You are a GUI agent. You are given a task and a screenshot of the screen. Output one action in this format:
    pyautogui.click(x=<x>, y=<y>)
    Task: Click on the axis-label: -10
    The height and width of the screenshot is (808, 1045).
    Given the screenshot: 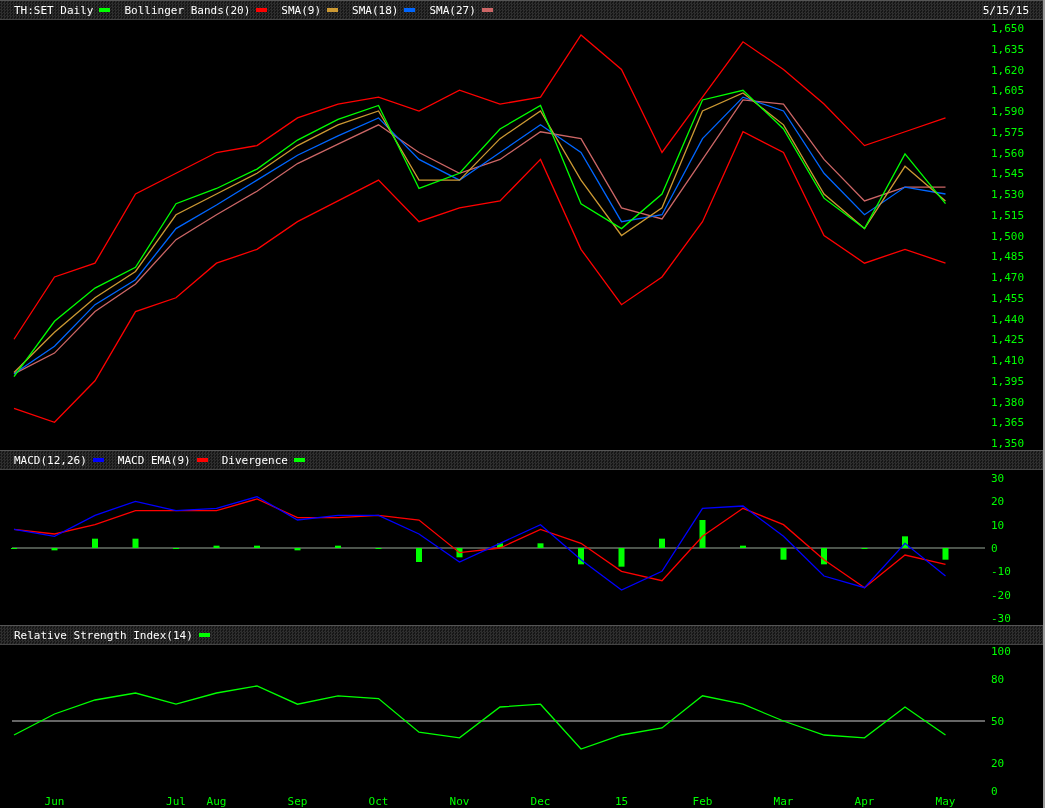 What is the action you would take?
    pyautogui.click(x=1001, y=572)
    